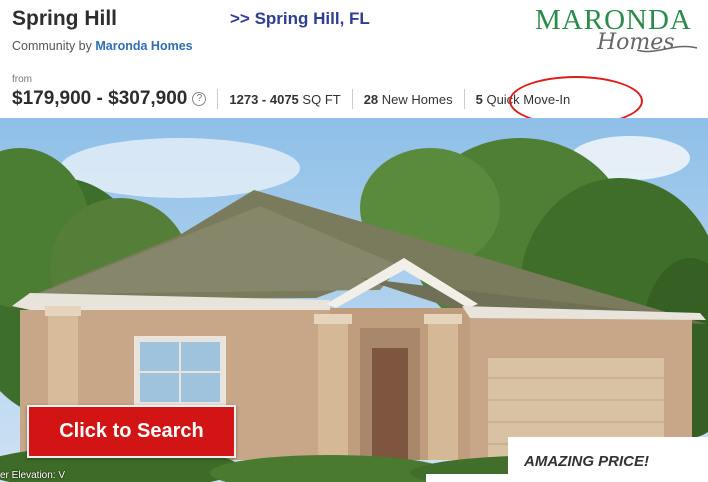  I want to click on quick-movein-count: 5, so click(479, 99).